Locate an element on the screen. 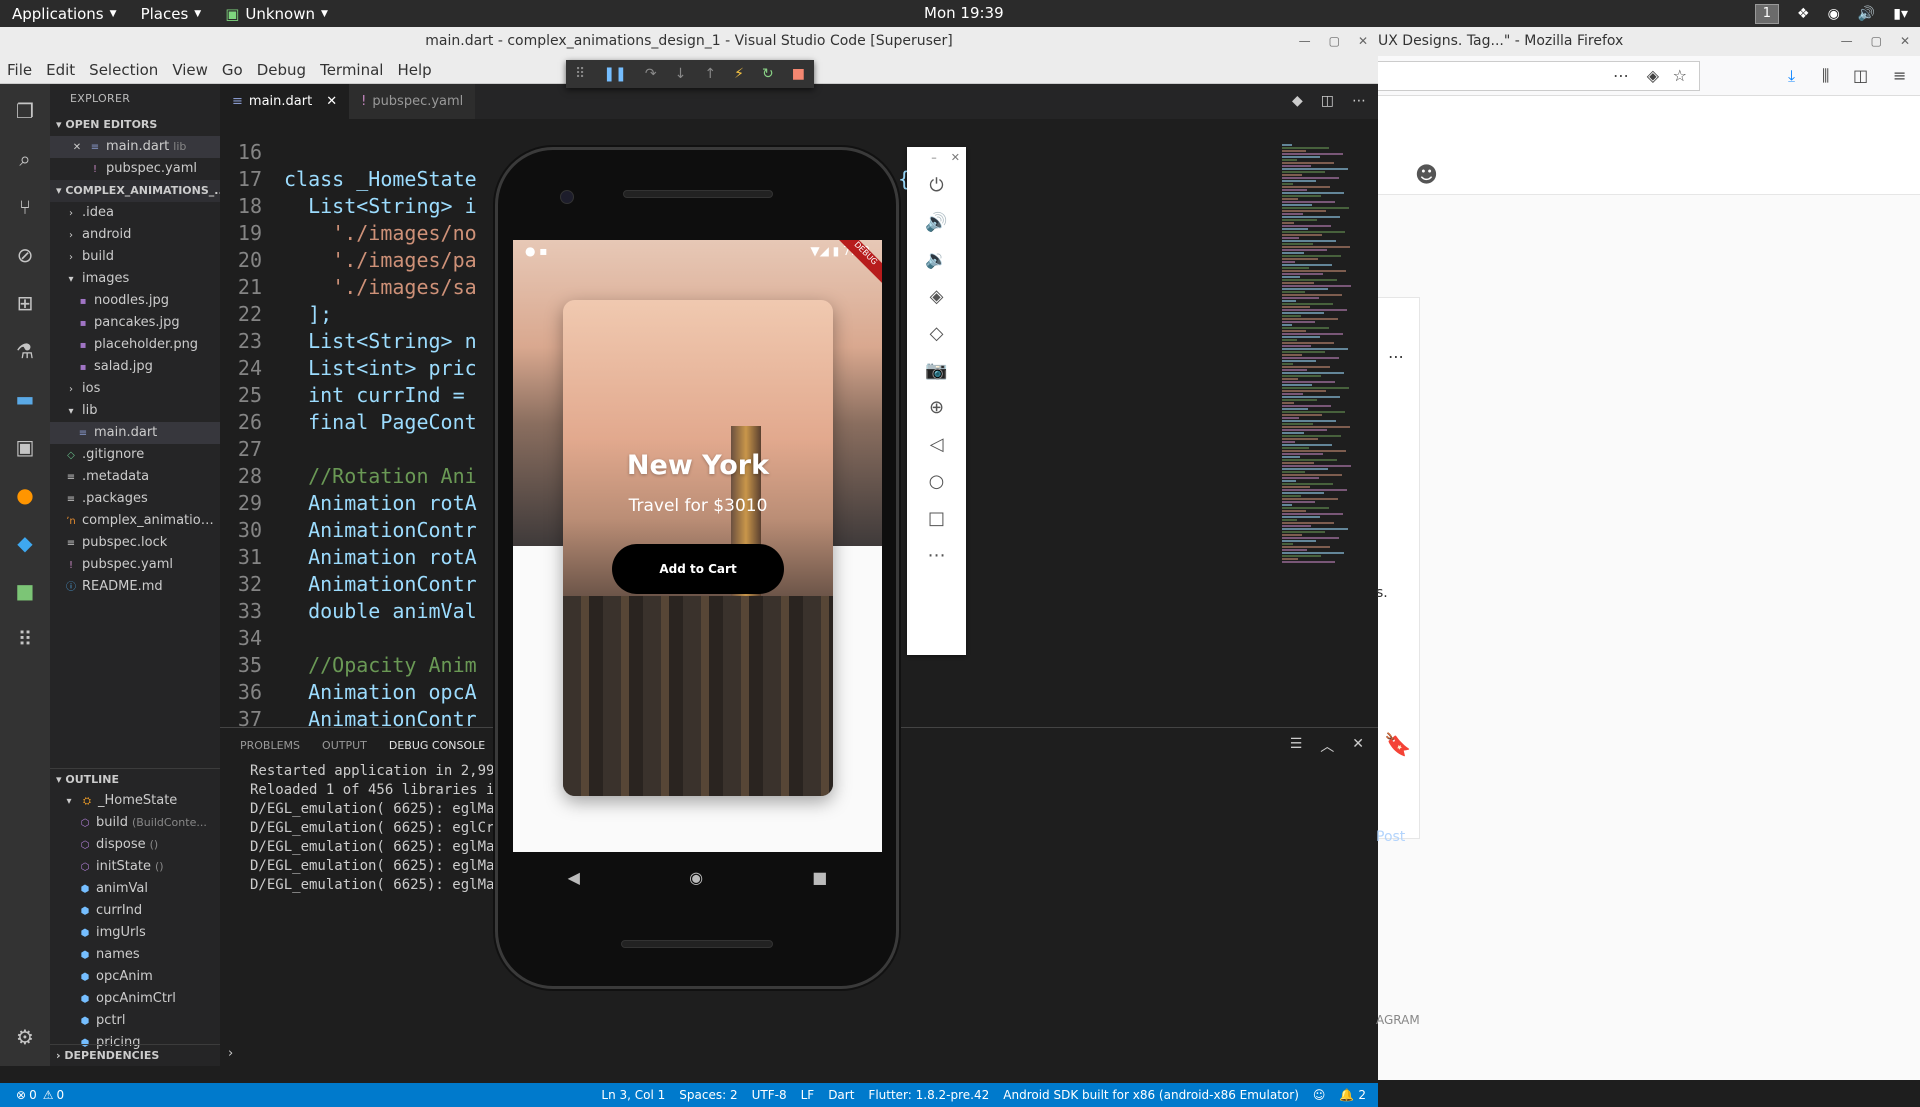 The width and height of the screenshot is (1920, 1107). outline-item: ⬢ names is located at coordinates (135, 955).